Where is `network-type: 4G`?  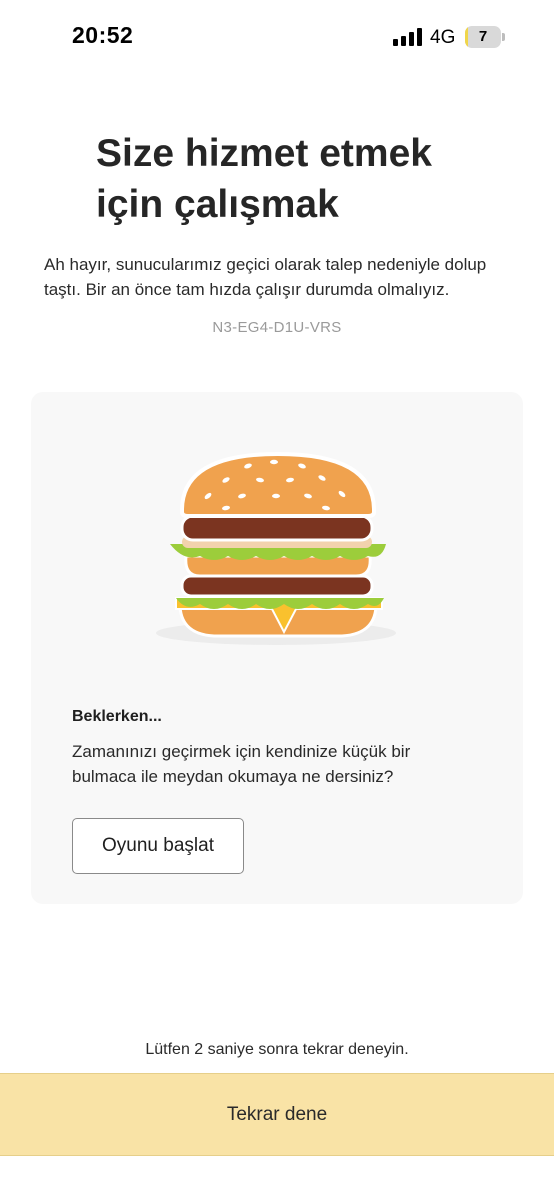
network-type: 4G is located at coordinates (443, 37).